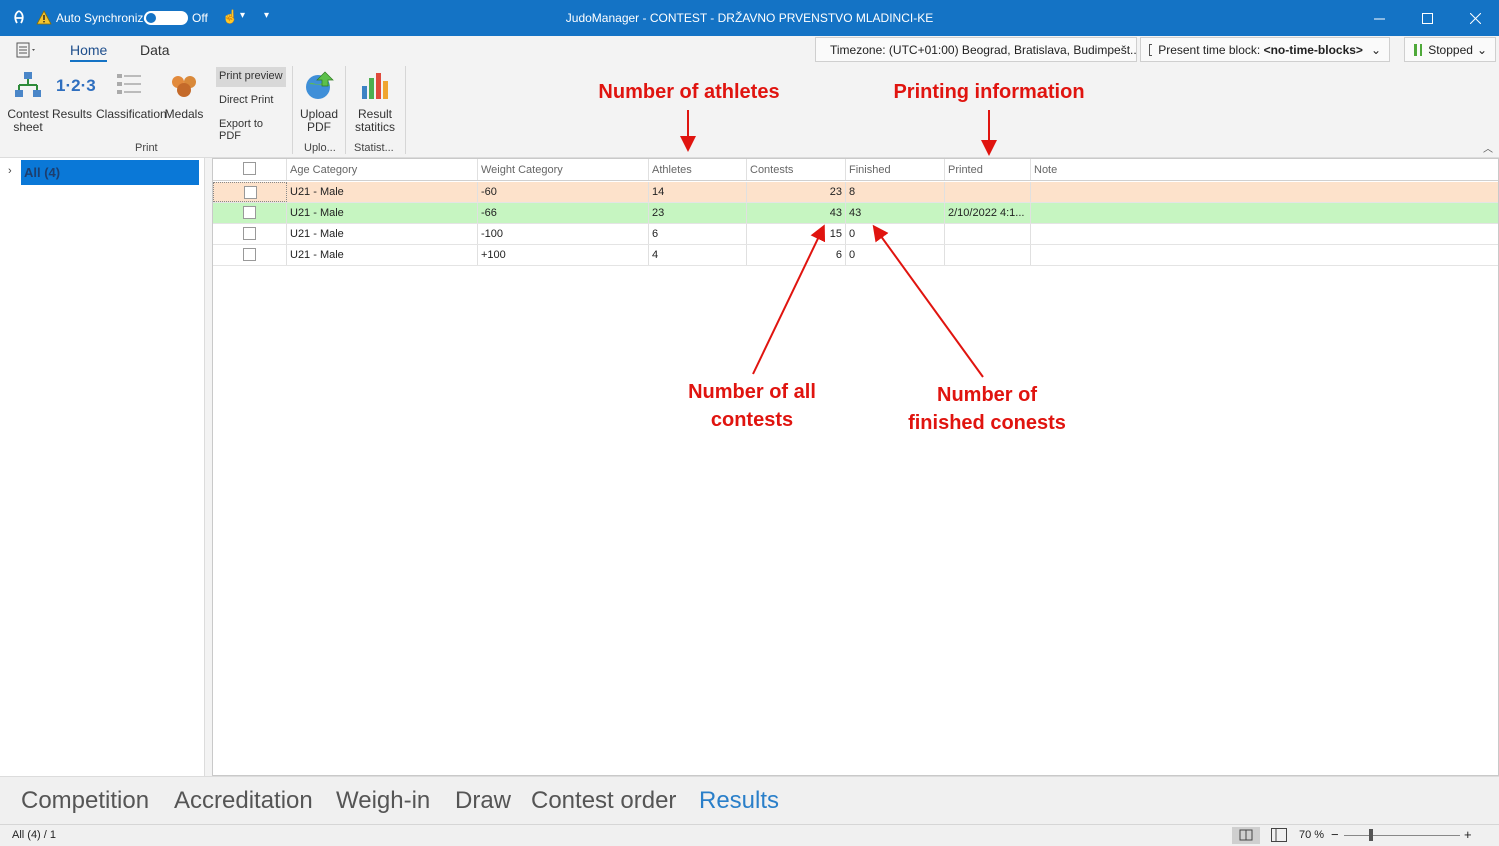 The image size is (1499, 846). I want to click on minimize-button, so click(1379, 18).